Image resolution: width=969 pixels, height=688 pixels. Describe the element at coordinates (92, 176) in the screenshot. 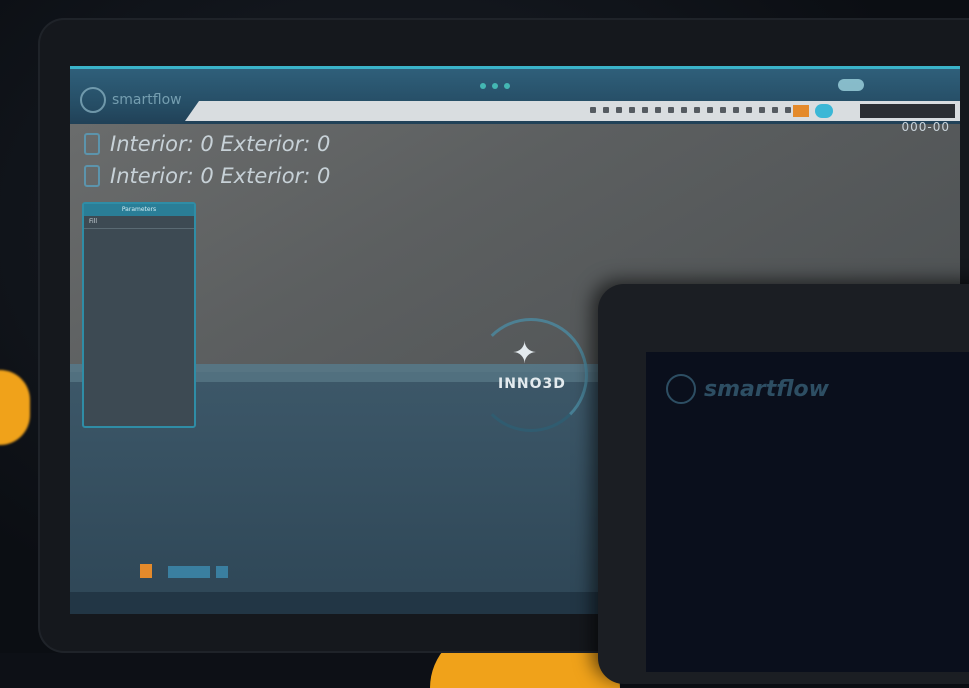

I see `window-icon` at that location.